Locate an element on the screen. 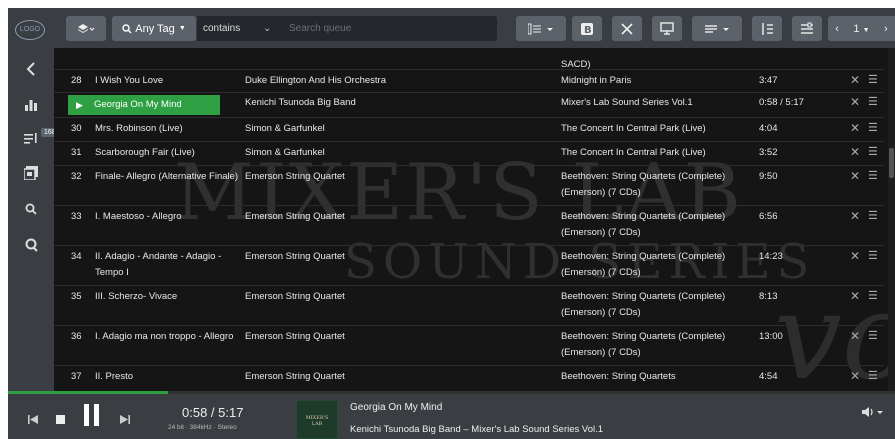  app-logo: LOGO is located at coordinates (30, 30).